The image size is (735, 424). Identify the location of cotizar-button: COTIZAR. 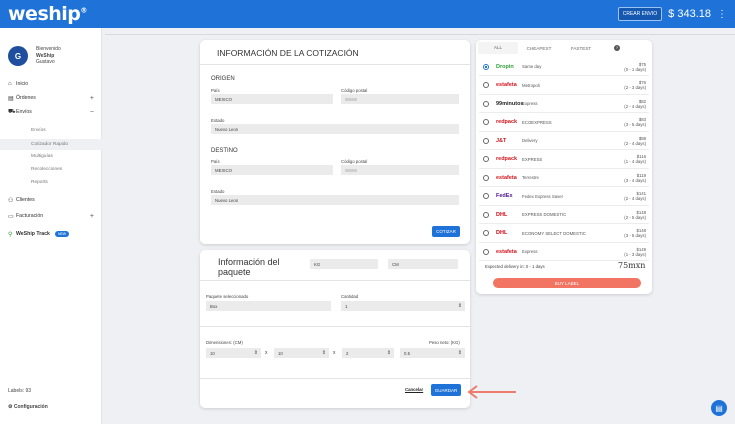
(446, 231).